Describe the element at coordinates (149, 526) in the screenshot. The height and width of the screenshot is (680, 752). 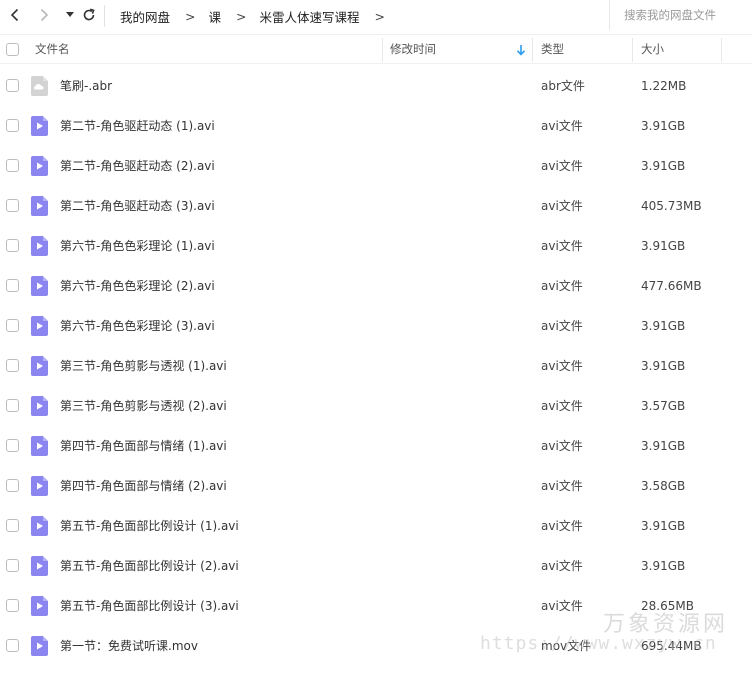
I see `file-name: 第五节-角色面部比例设计 (1).avi` at that location.